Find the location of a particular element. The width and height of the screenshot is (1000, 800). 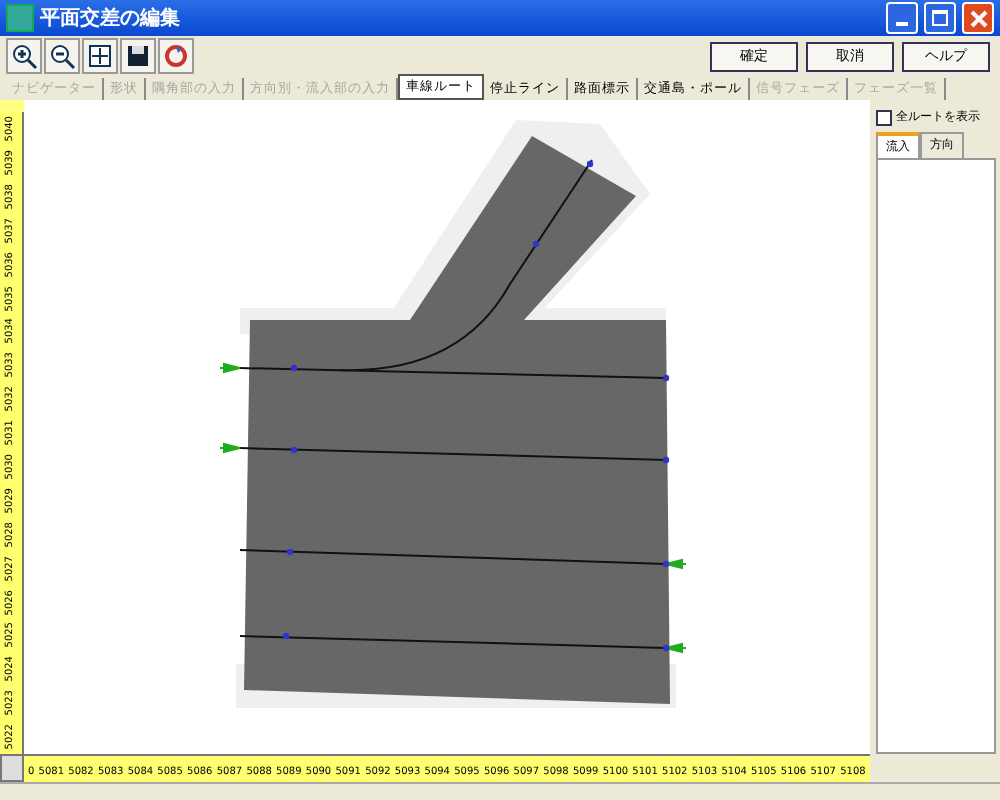

zoom-out-icon is located at coordinates (62, 56).